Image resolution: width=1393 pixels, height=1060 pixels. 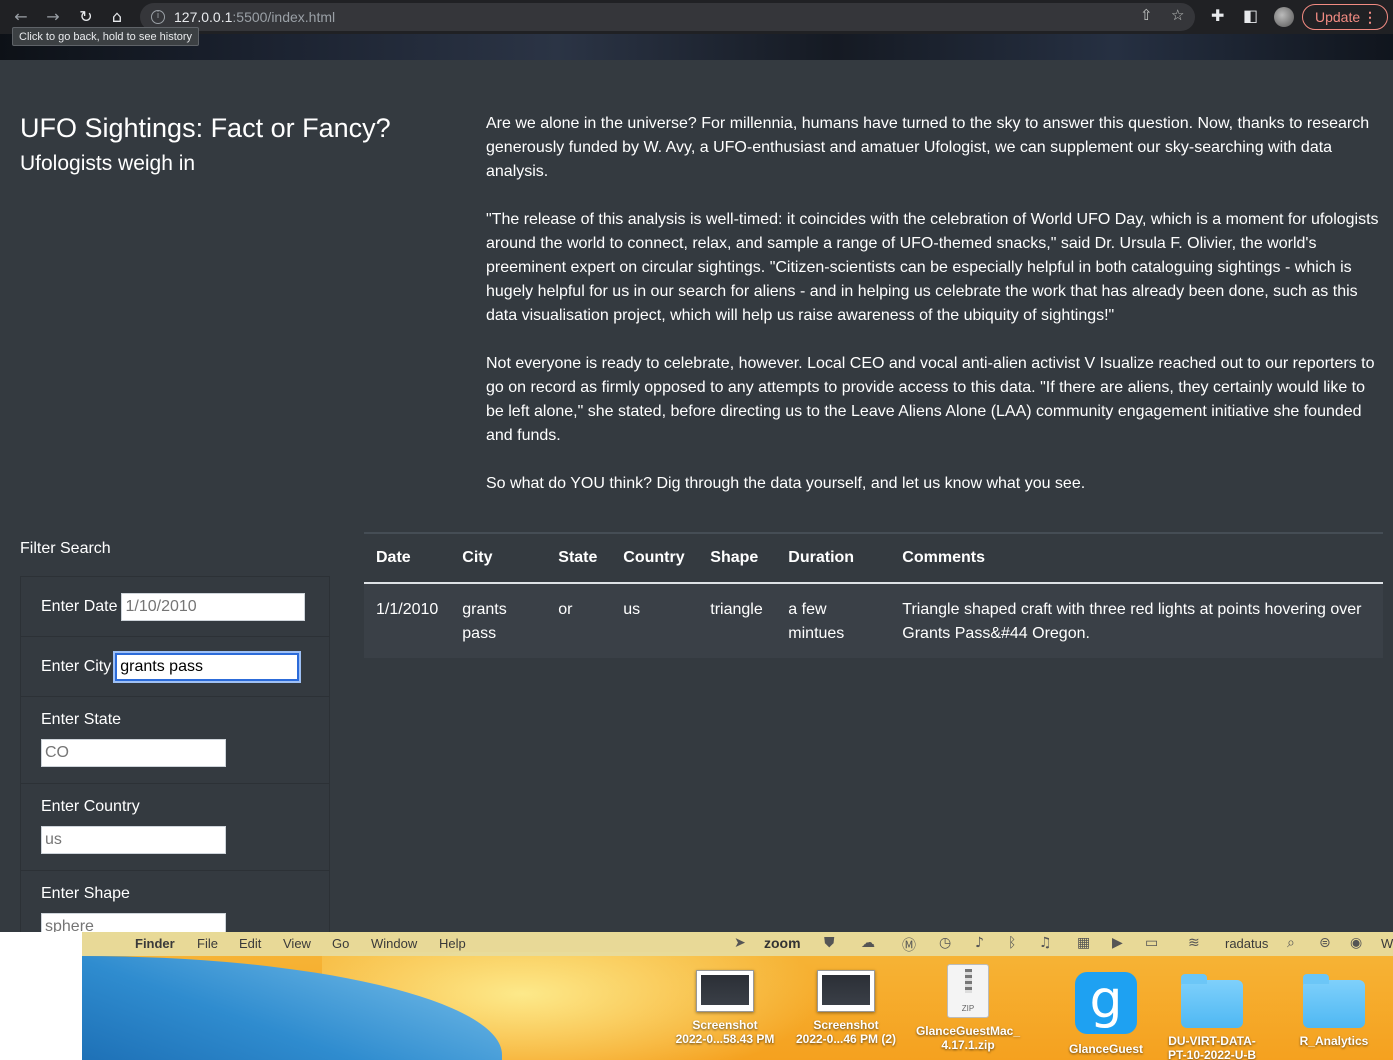 What do you see at coordinates (155, 943) in the screenshot?
I see `menu-finder: Finder` at bounding box center [155, 943].